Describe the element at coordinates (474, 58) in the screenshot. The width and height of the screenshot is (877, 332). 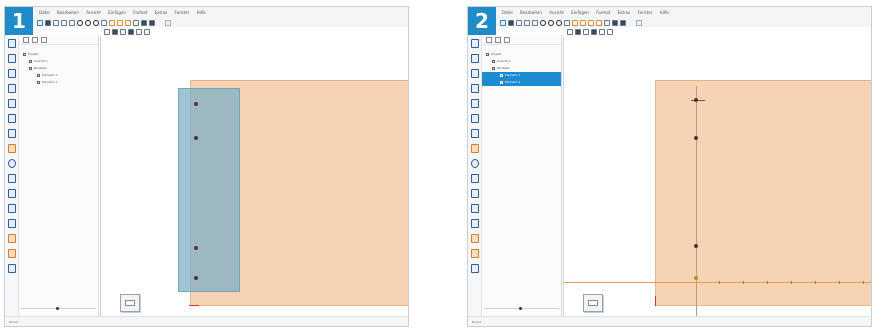
I see `move-icon` at that location.